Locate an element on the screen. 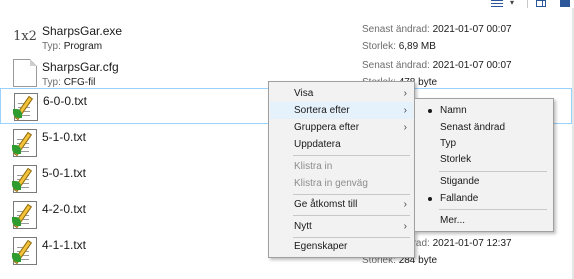  menu-item-klistra-in-genvag: Klistra in genväg is located at coordinates (341, 183).